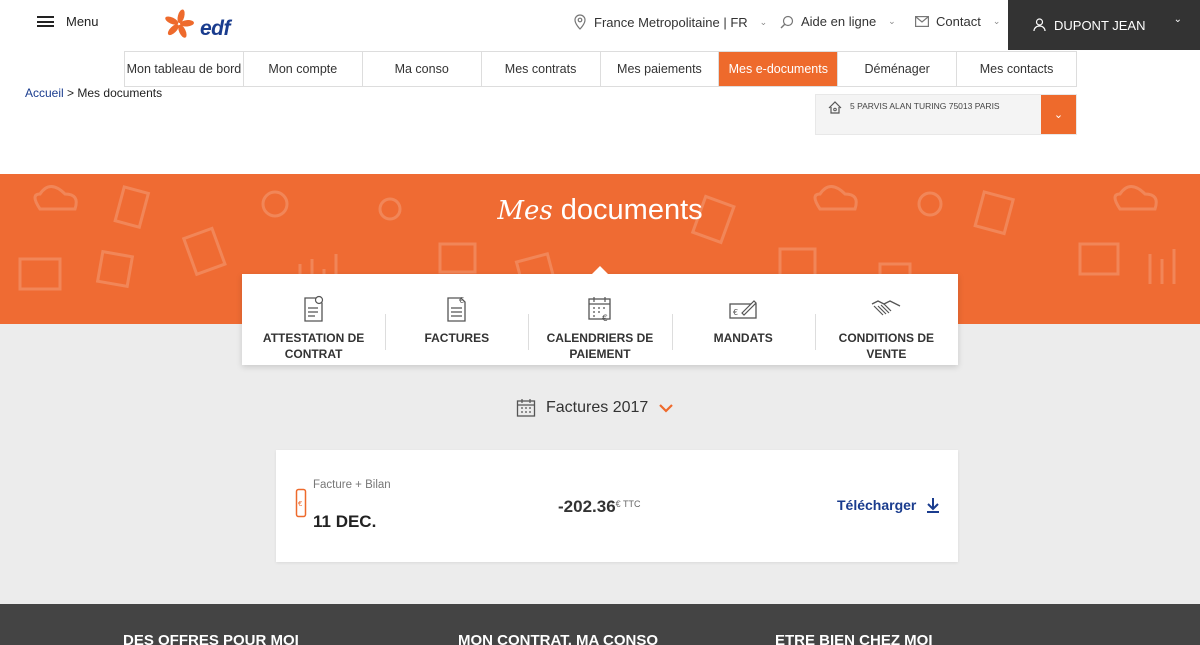  What do you see at coordinates (313, 354) in the screenshot?
I see `category-label-line2: CONTRAT` at bounding box center [313, 354].